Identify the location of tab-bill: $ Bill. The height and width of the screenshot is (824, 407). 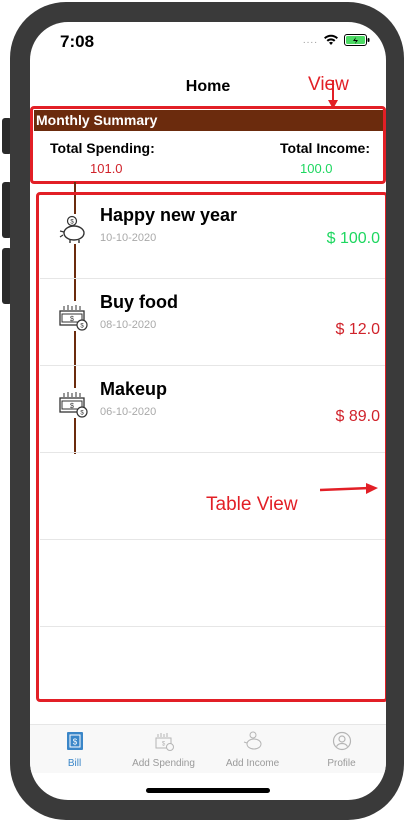
(74, 750).